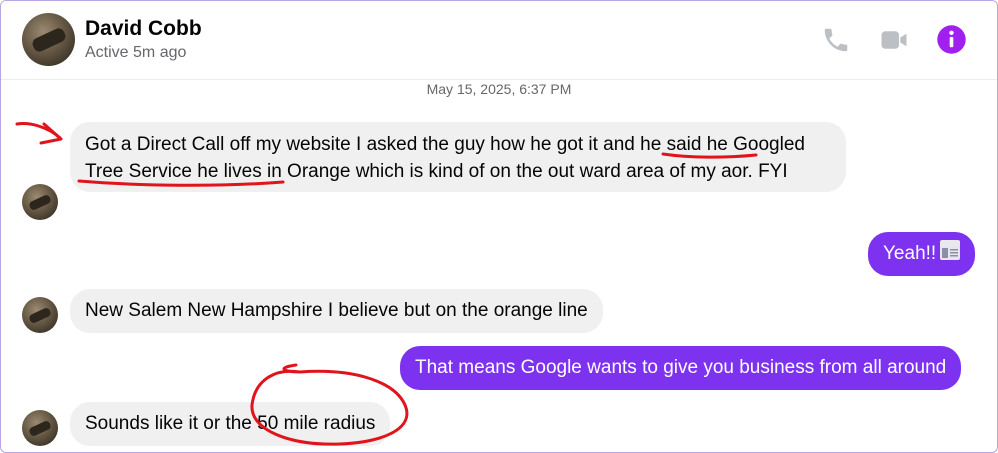 This screenshot has height=453, width=998. What do you see at coordinates (48, 39) in the screenshot?
I see `contact-avatar` at bounding box center [48, 39].